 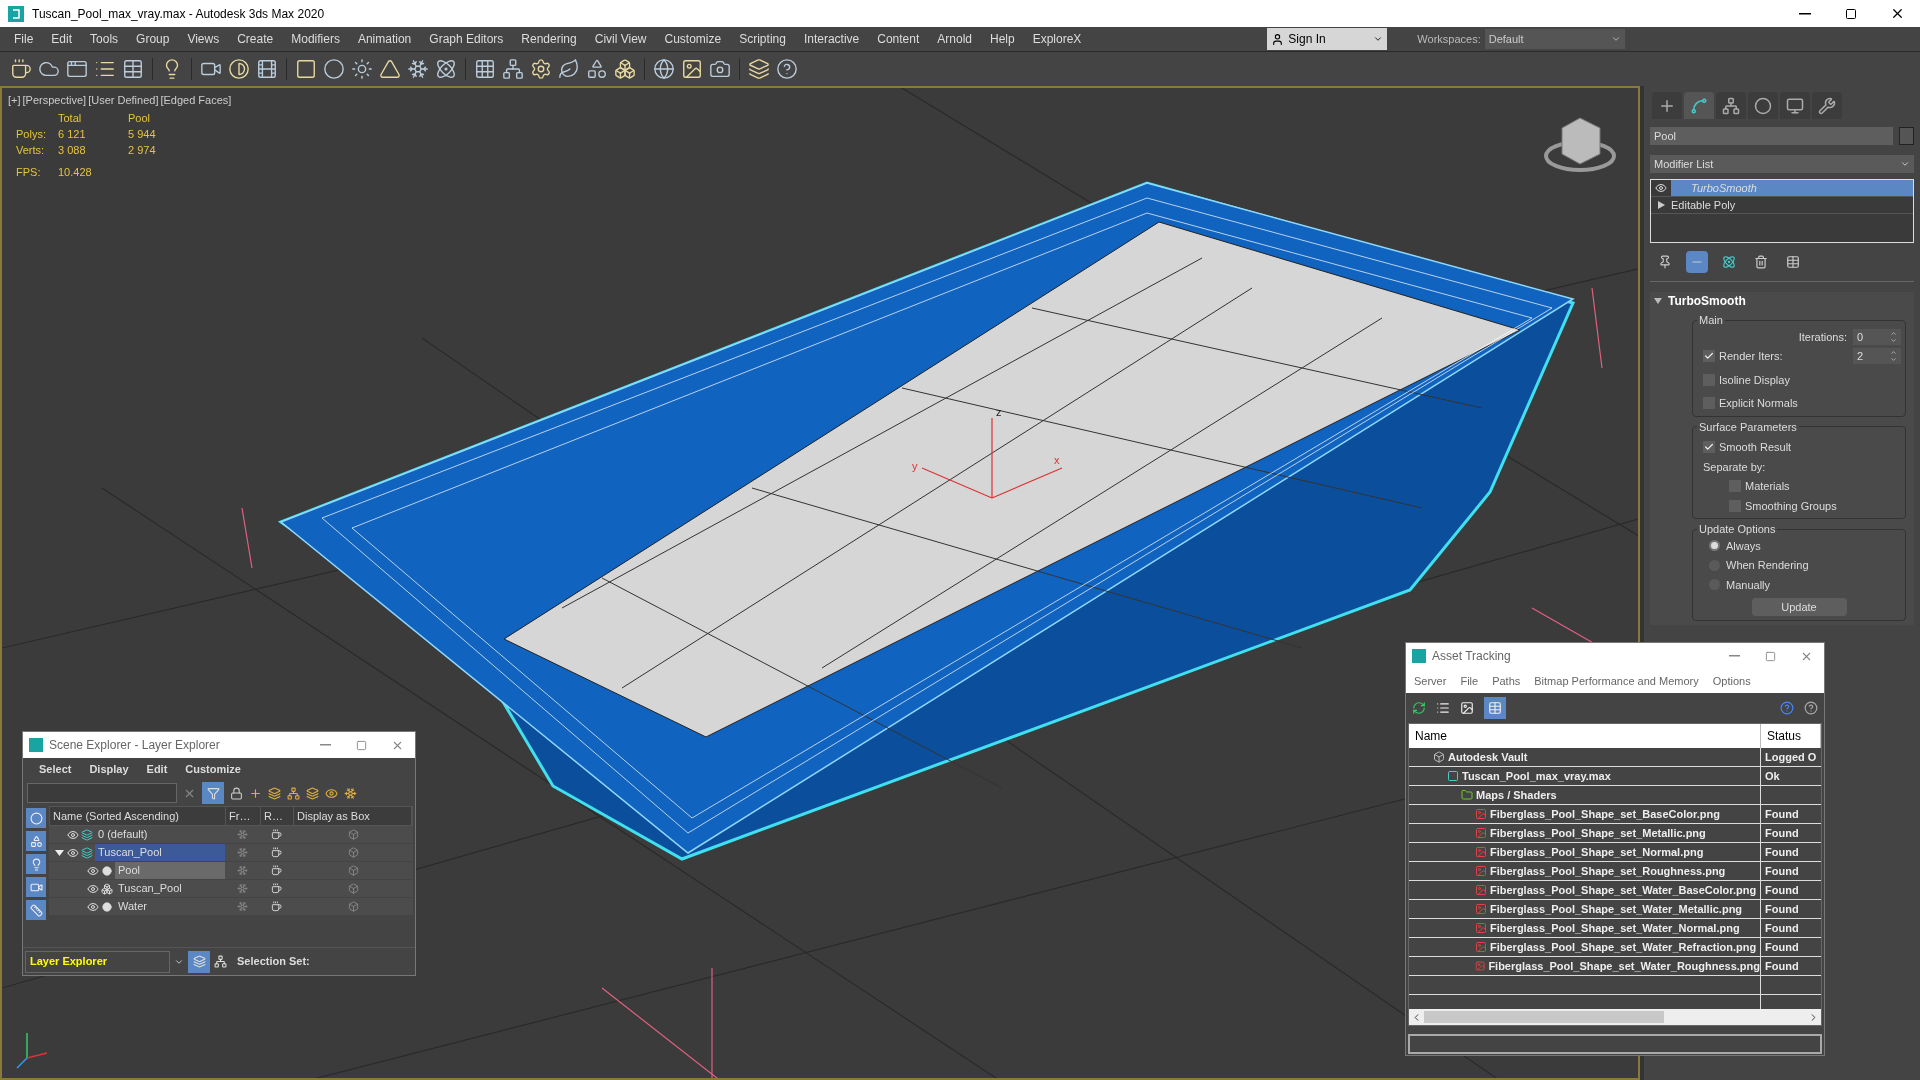 What do you see at coordinates (1616, 909) in the screenshot?
I see `asset-name: Fiberglass_Pool_Shape_set_Water_Metallic.png` at bounding box center [1616, 909].